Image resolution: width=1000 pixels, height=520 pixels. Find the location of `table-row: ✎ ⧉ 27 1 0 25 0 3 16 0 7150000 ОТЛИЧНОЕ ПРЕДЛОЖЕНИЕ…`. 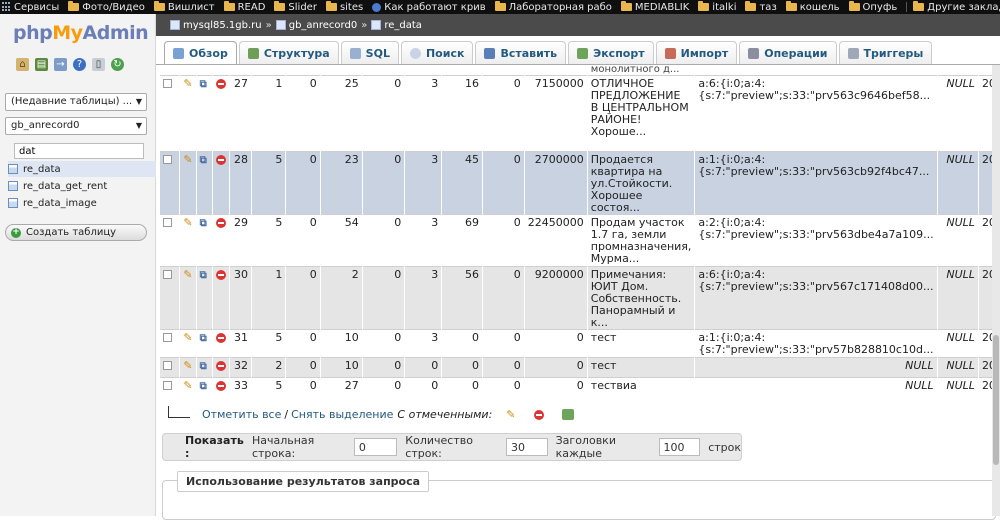

table-row: ✎ ⧉ 27 1 0 25 0 3 16 0 7150000 ОТЛИЧНОЕ ПРЕДЛОЖЕНИЕ… is located at coordinates (580, 113).